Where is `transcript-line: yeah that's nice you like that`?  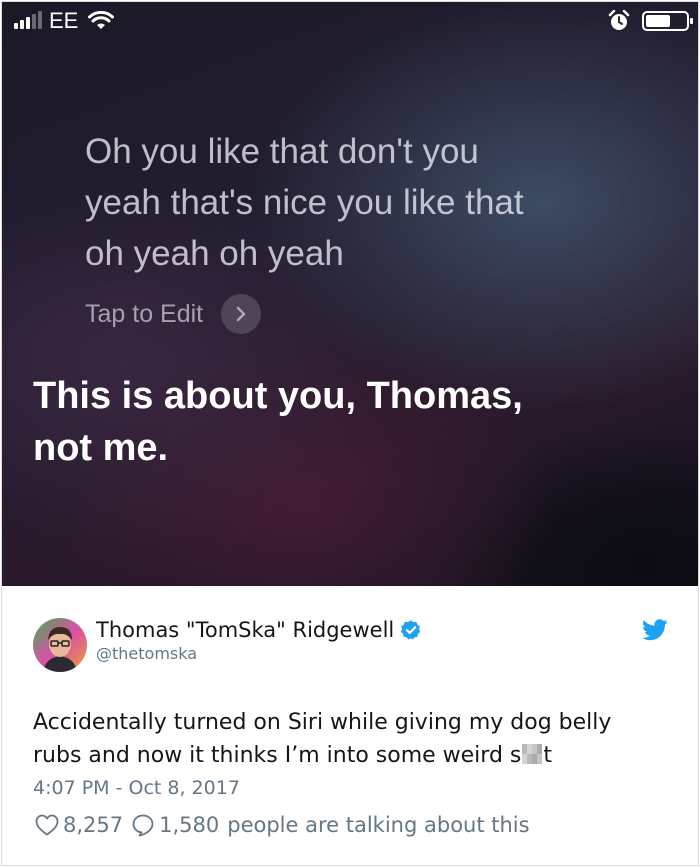
transcript-line: yeah that's nice you like that is located at coordinates (304, 202).